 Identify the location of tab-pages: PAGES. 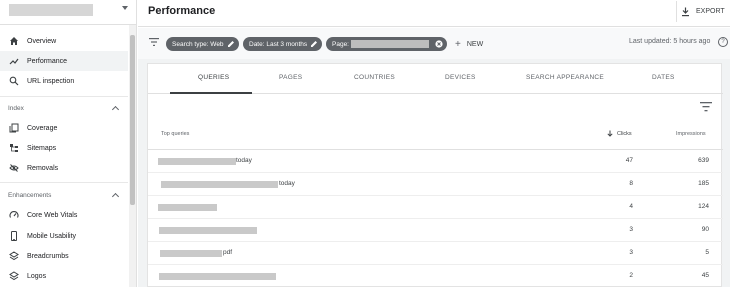
(290, 77).